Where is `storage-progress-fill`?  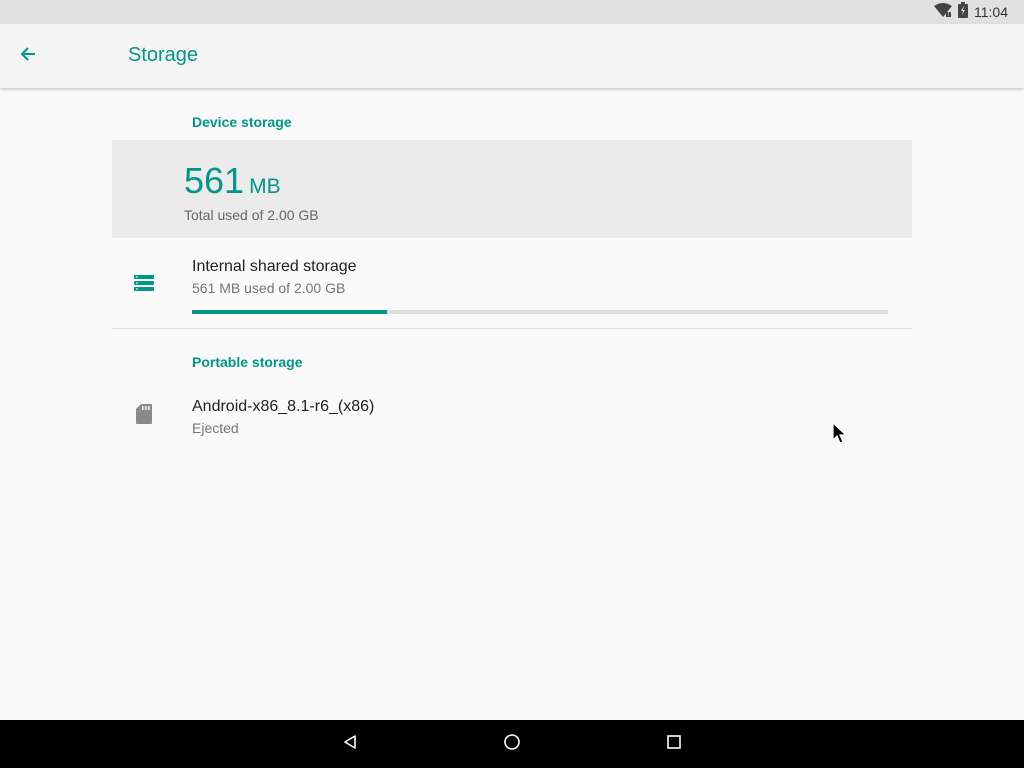
storage-progress-fill is located at coordinates (289, 312).